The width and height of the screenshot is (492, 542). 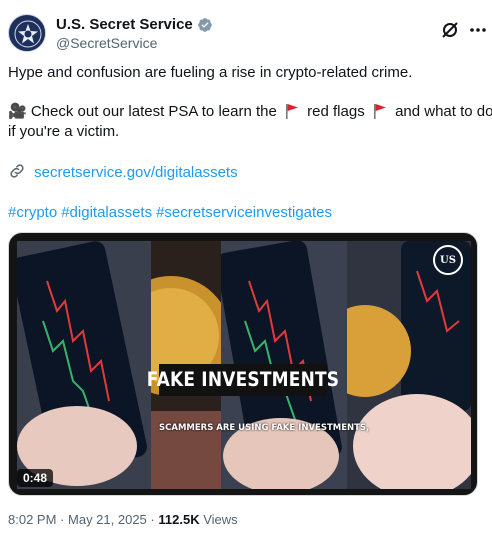 What do you see at coordinates (409, 365) in the screenshot?
I see `video-panel-far-right` at bounding box center [409, 365].